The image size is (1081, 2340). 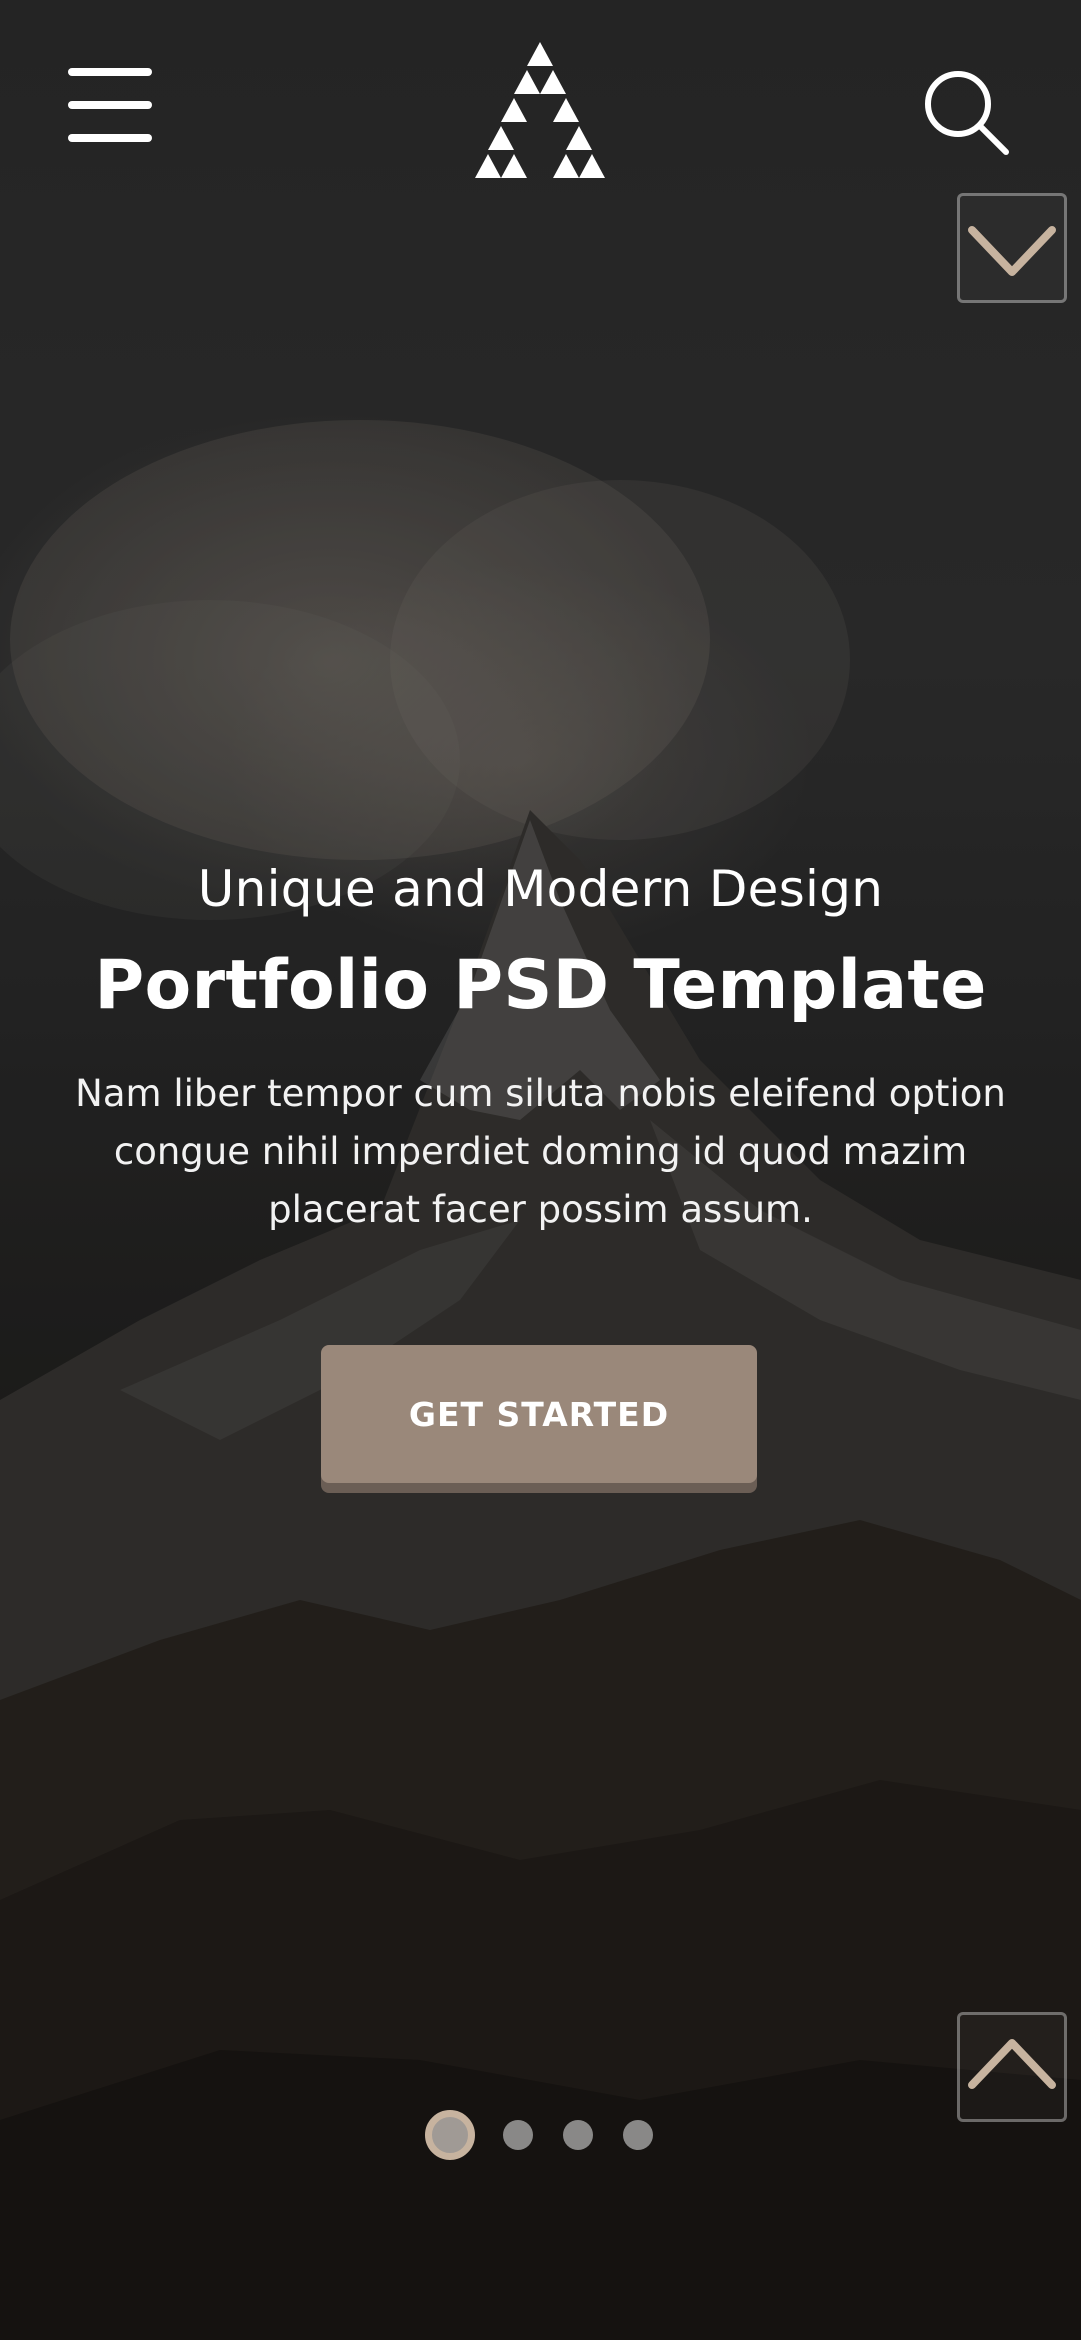 What do you see at coordinates (540, 109) in the screenshot?
I see `triangle-logo-icon` at bounding box center [540, 109].